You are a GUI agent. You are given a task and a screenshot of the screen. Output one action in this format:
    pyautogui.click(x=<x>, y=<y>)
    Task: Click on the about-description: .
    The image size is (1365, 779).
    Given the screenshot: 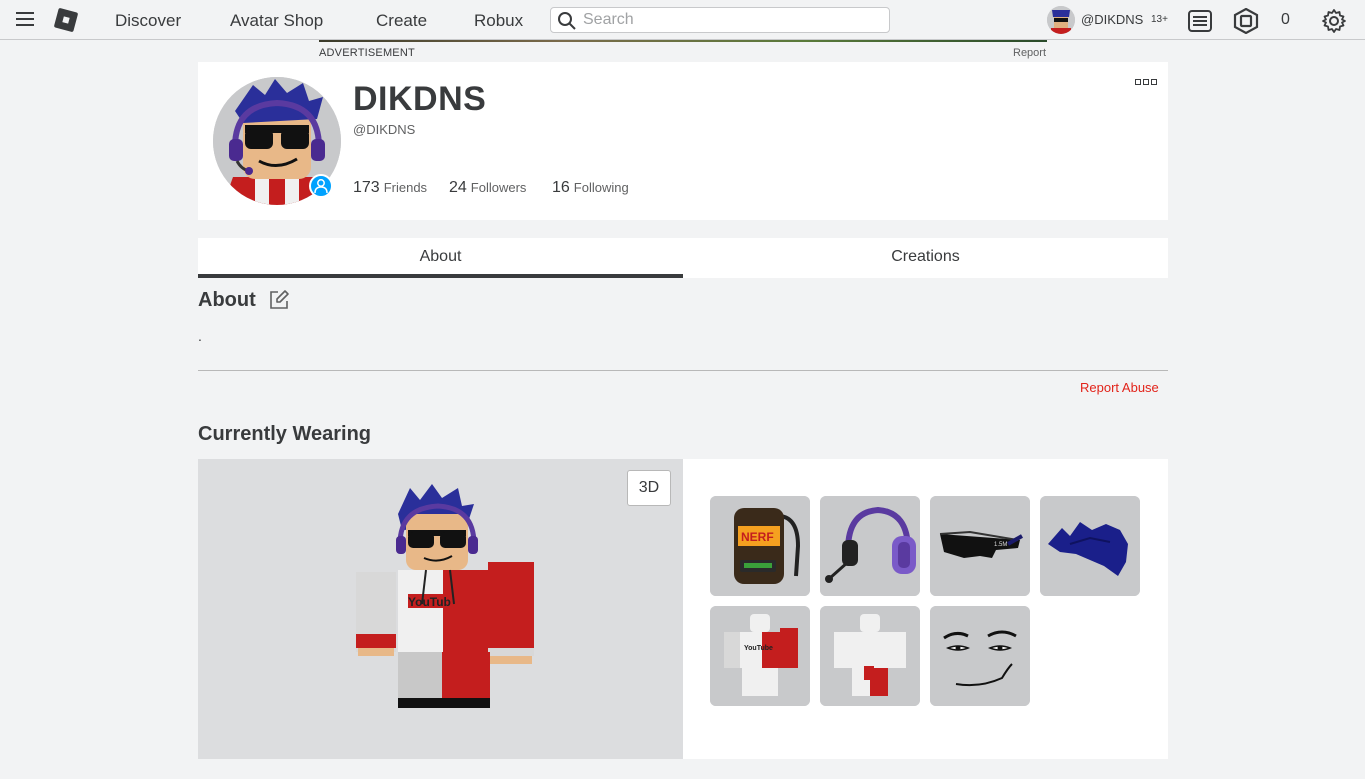 What is the action you would take?
    pyautogui.click(x=200, y=336)
    